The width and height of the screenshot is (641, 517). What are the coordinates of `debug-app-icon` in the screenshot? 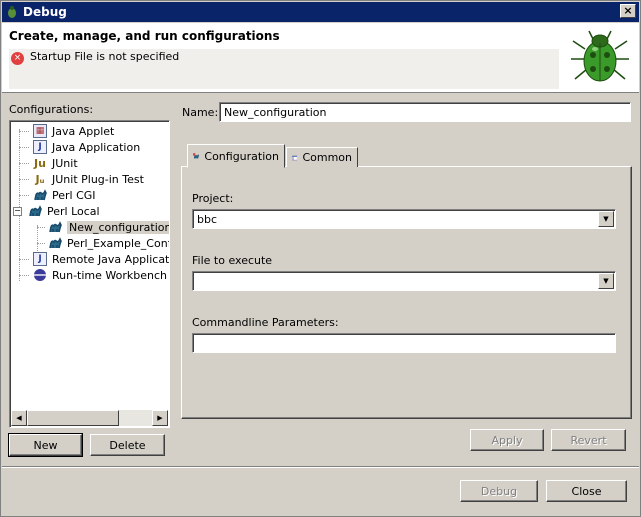 It's located at (12, 12).